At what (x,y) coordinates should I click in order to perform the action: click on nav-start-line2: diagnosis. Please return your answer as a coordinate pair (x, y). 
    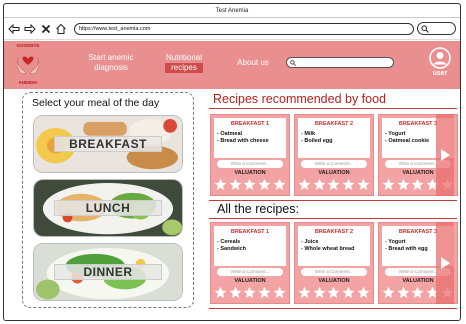
    Looking at the image, I should click on (111, 67).